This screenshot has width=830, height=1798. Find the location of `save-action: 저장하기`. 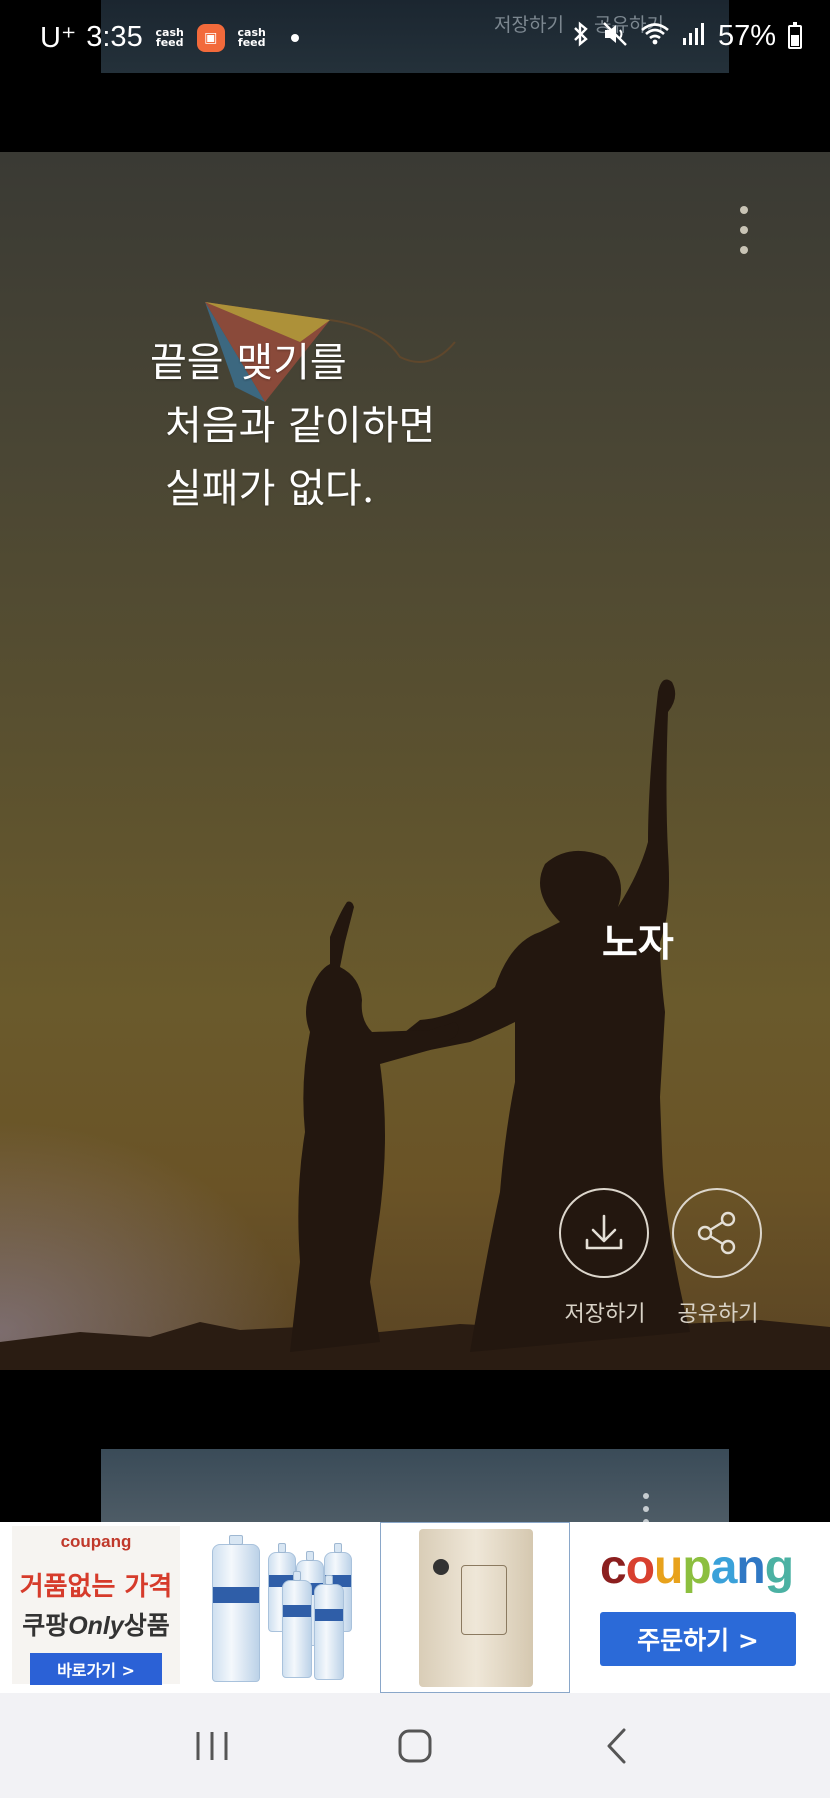

save-action: 저장하기 is located at coordinates (605, 1258).